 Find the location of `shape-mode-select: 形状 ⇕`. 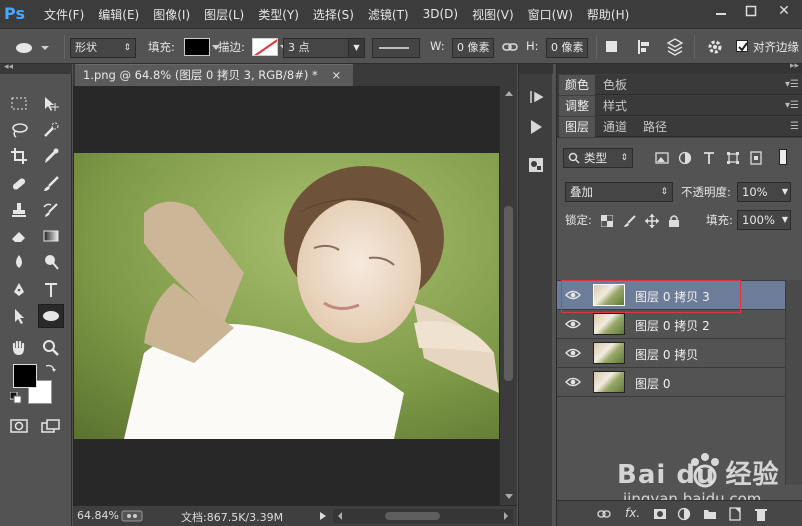

shape-mode-select: 形状 ⇕ is located at coordinates (103, 48).